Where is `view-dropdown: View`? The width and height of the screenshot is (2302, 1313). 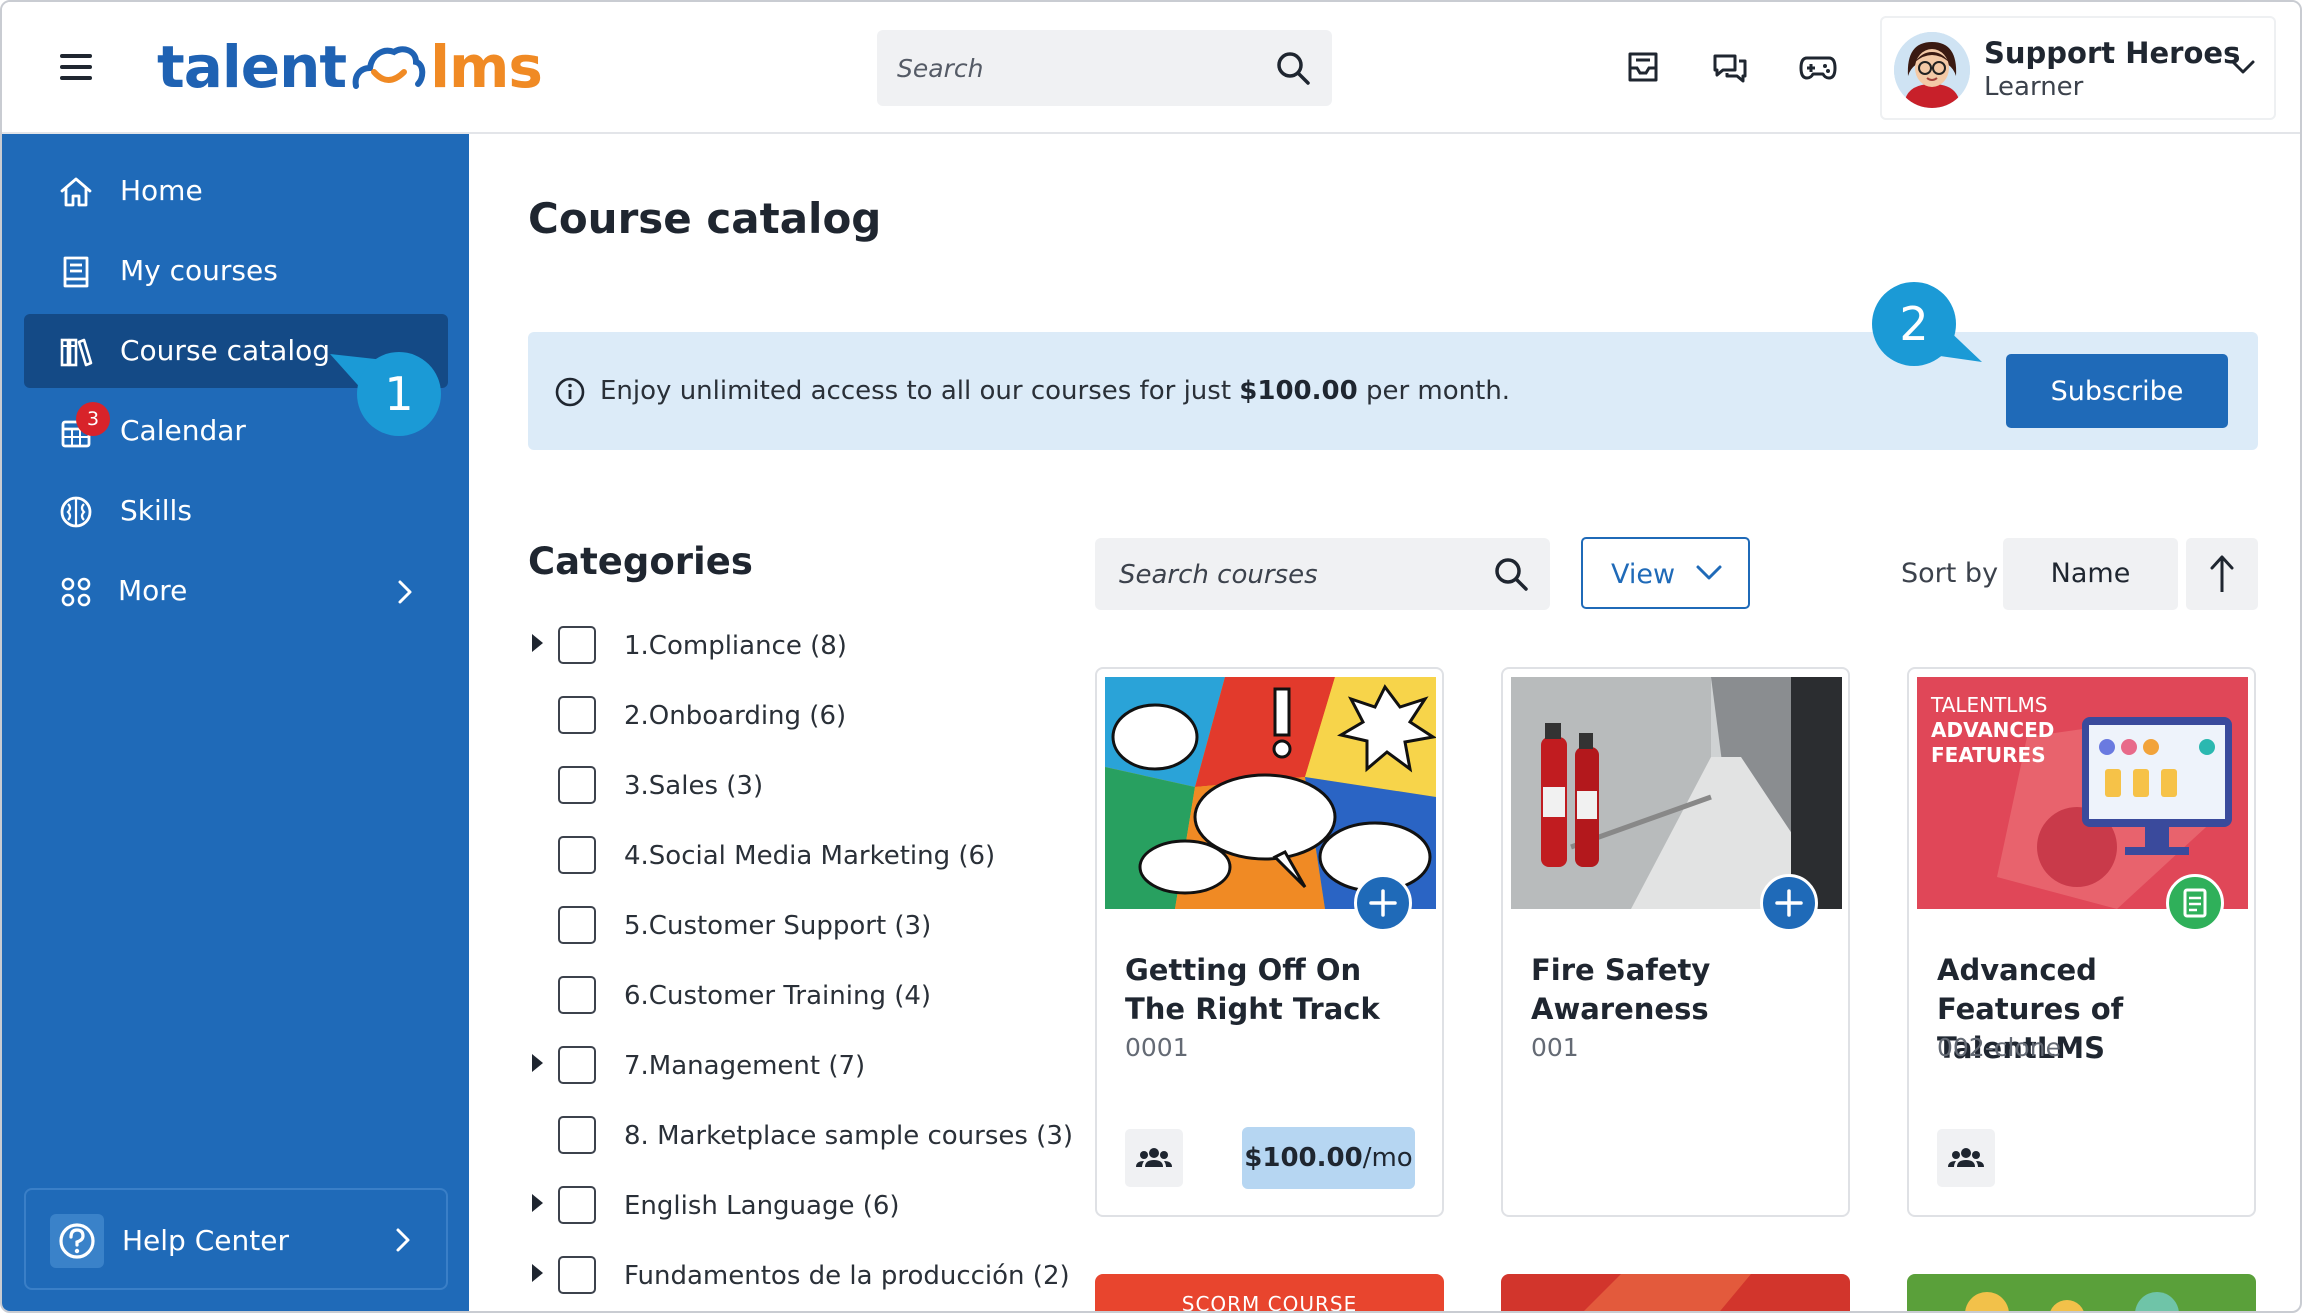 view-dropdown: View is located at coordinates (1665, 573).